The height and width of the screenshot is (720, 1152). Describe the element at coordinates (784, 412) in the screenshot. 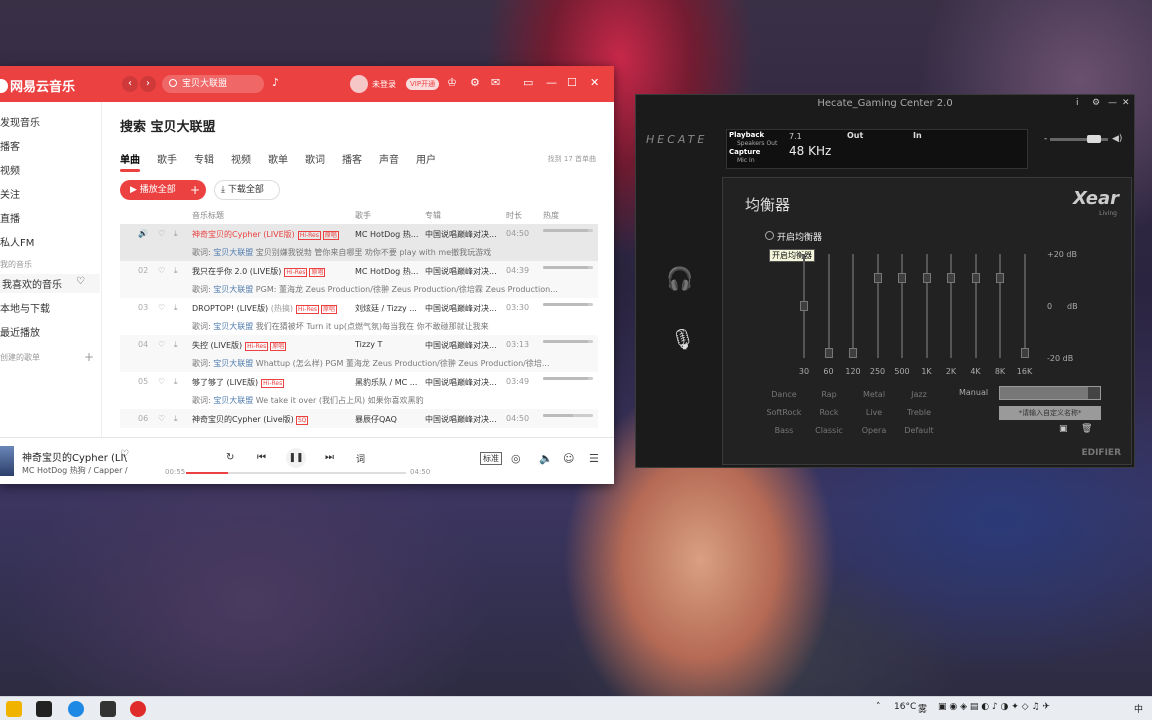

I see `preset-softrock: SoftRock` at that location.